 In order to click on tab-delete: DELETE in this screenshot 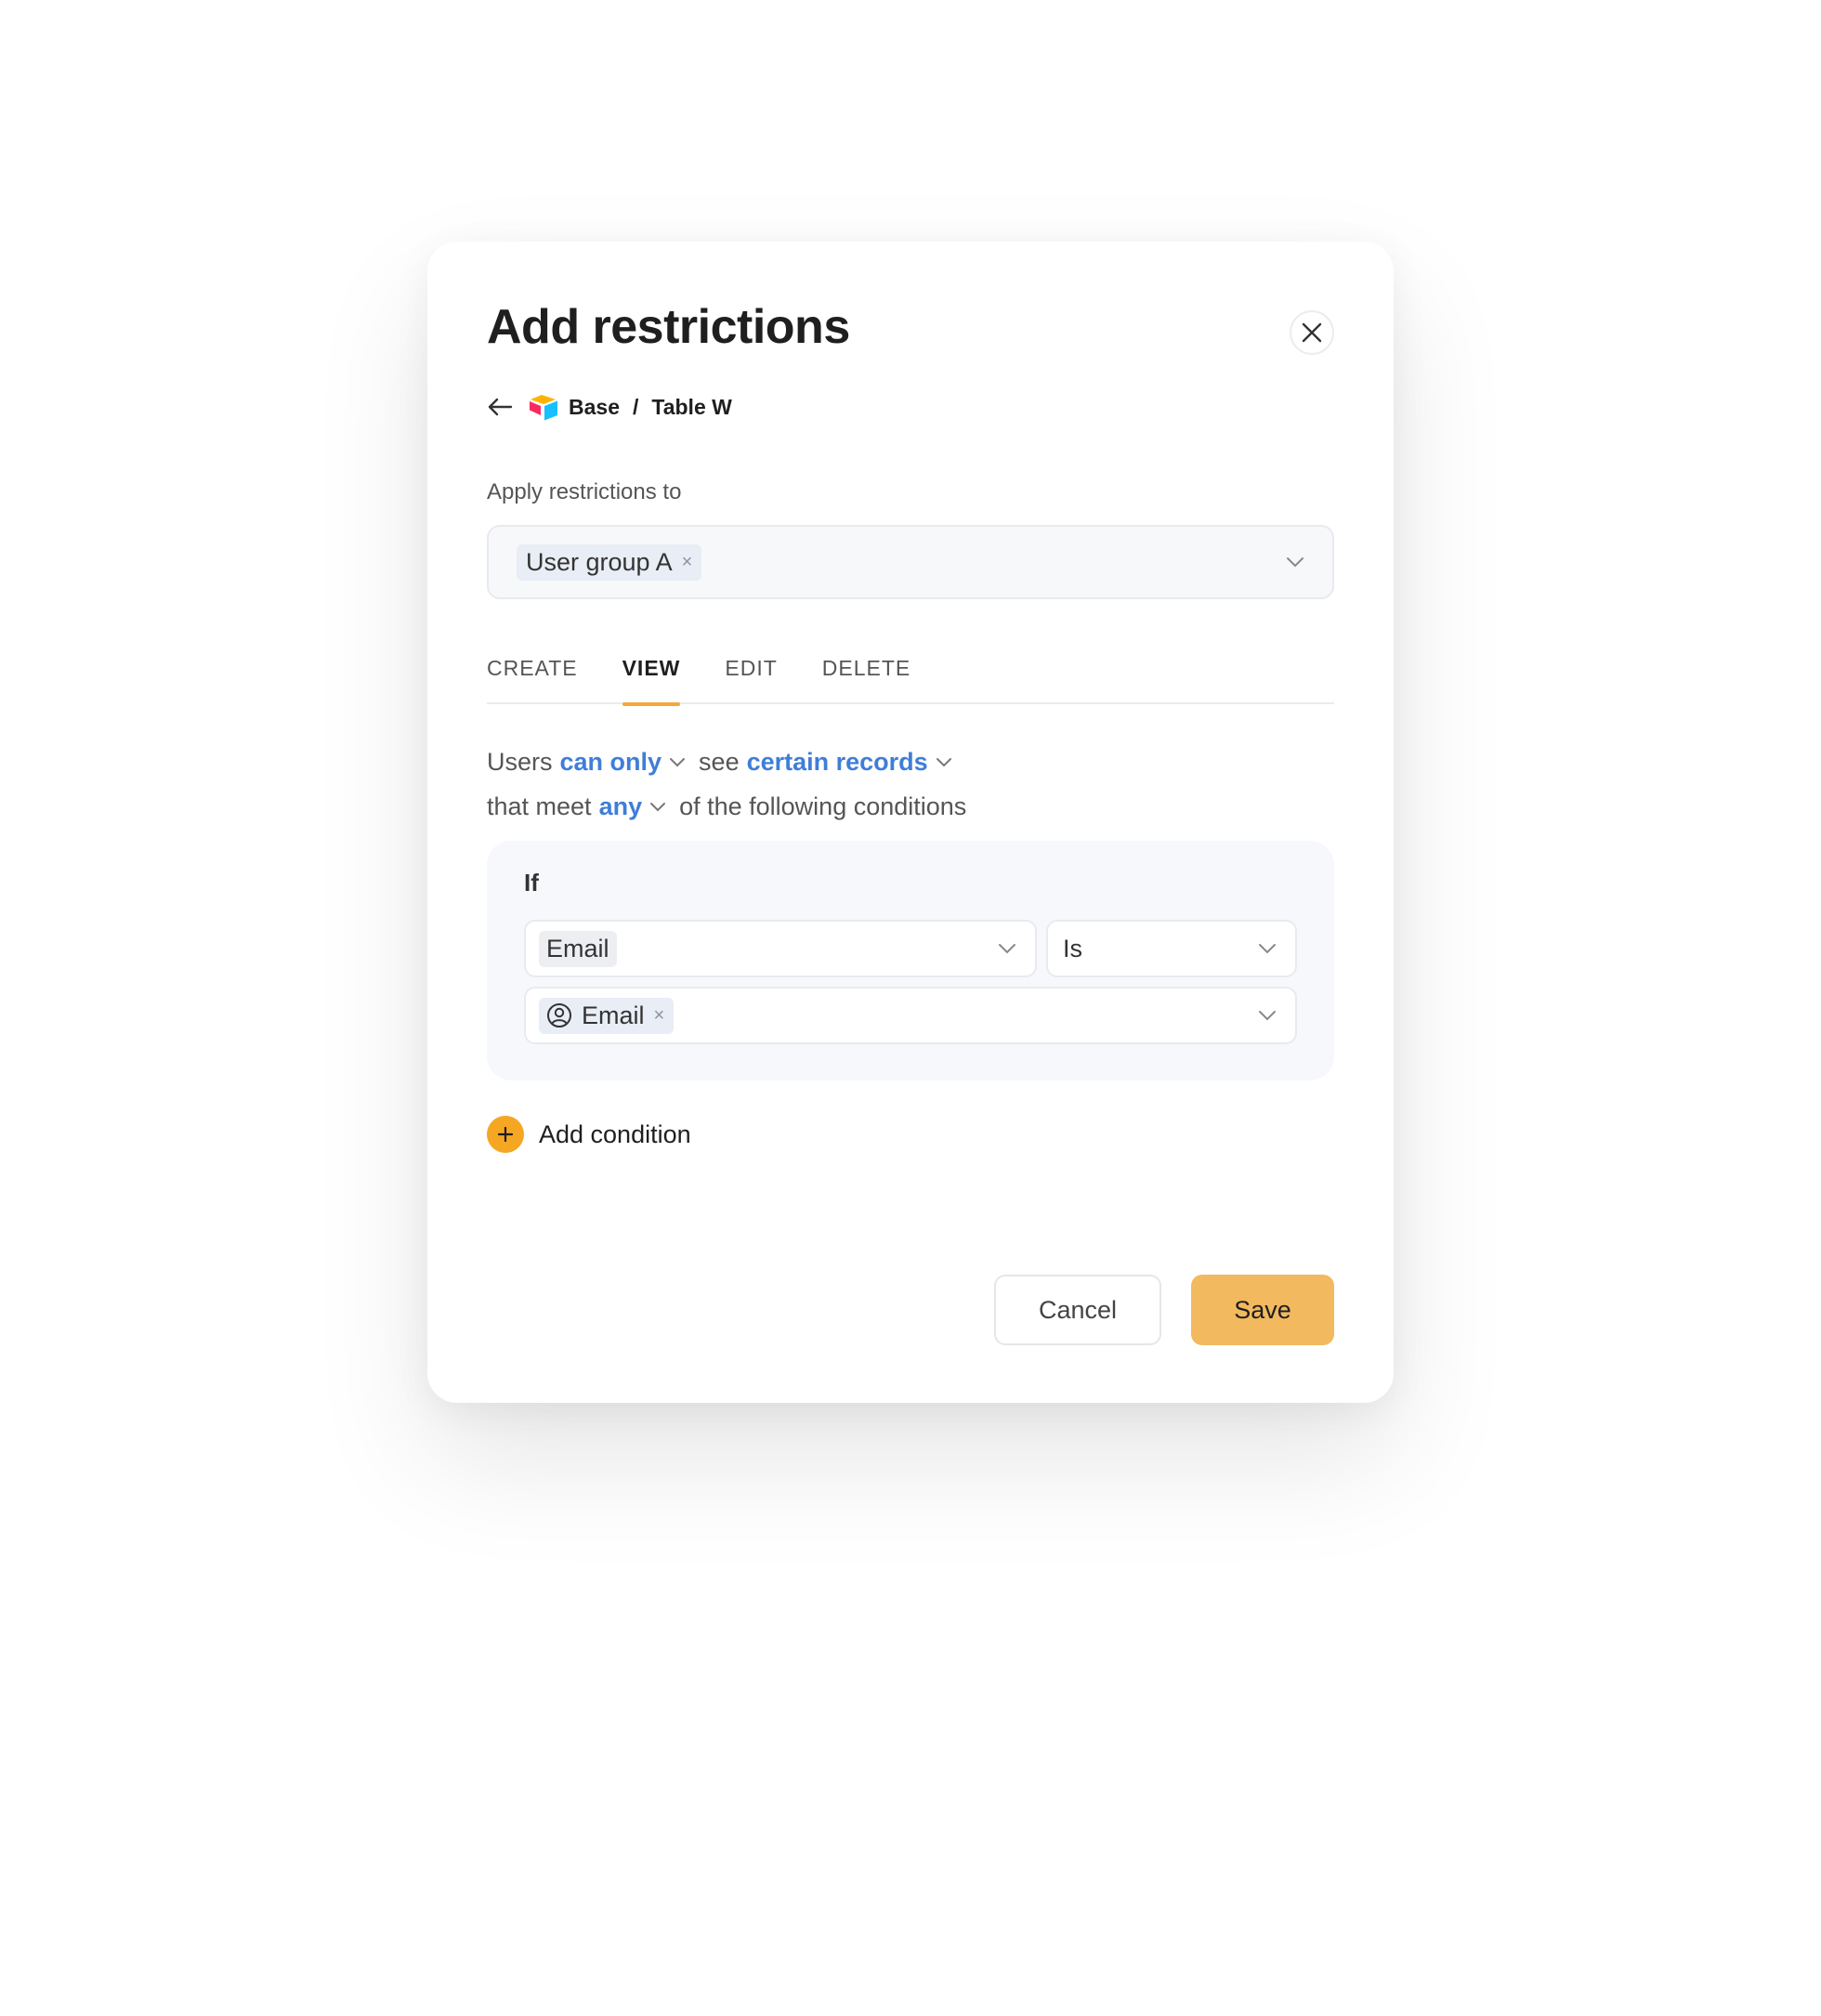, I will do `click(866, 677)`.